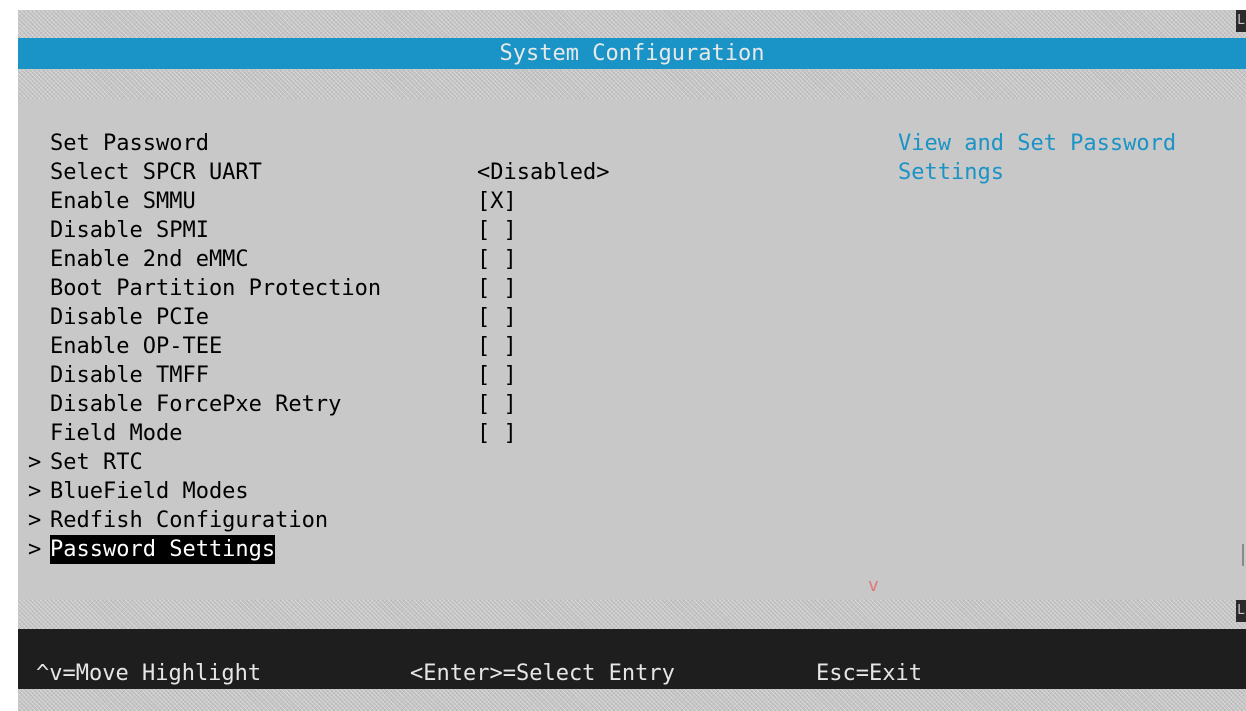  I want to click on menu-item-set-rtc: > Set RTC, so click(87, 462).